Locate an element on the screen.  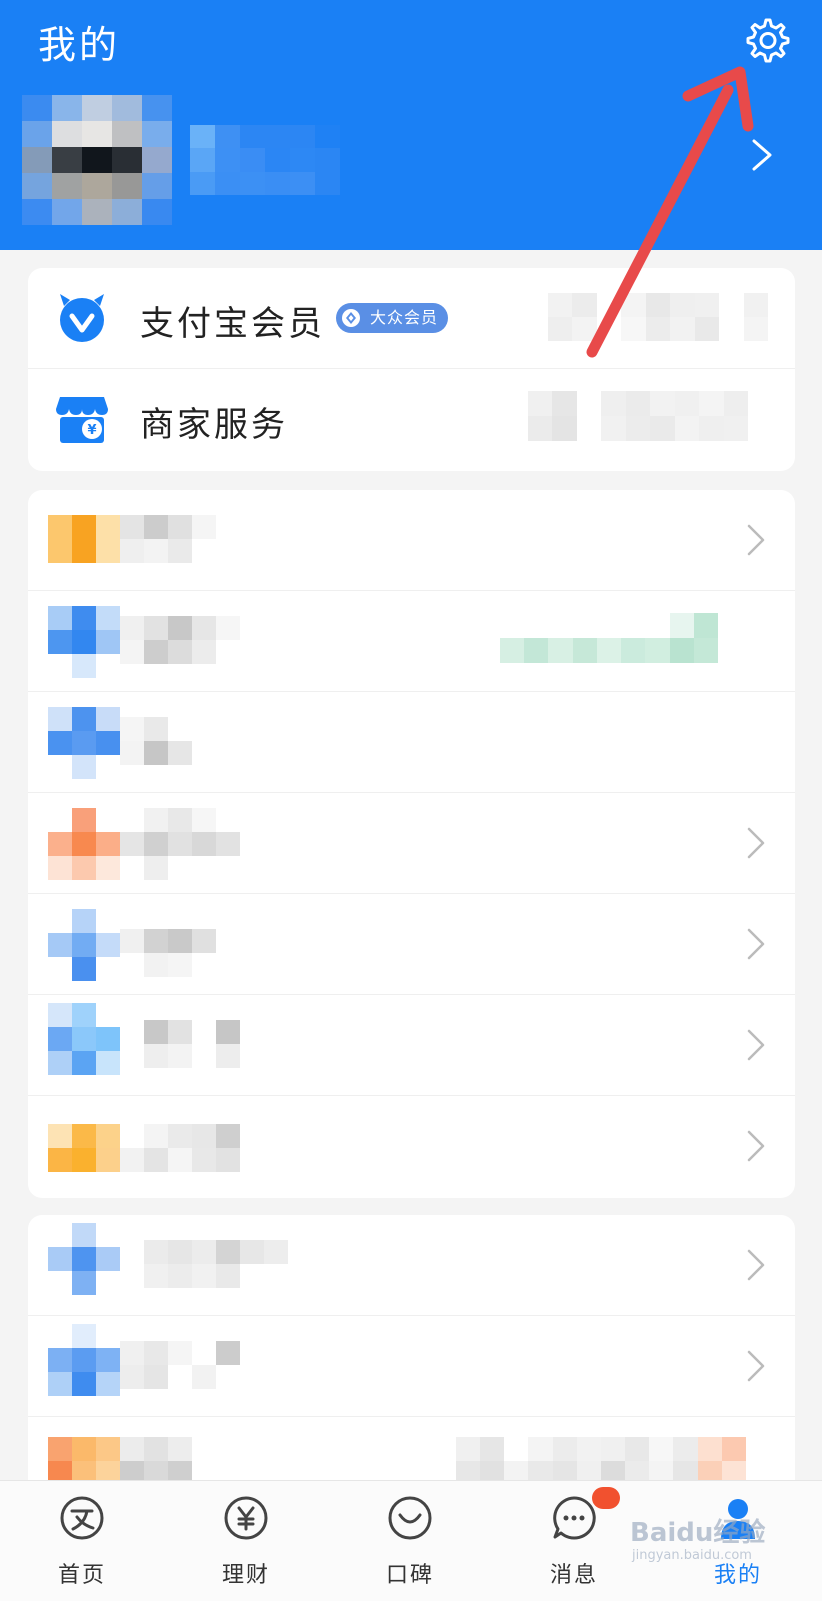
koubei-icon is located at coordinates (410, 1518).